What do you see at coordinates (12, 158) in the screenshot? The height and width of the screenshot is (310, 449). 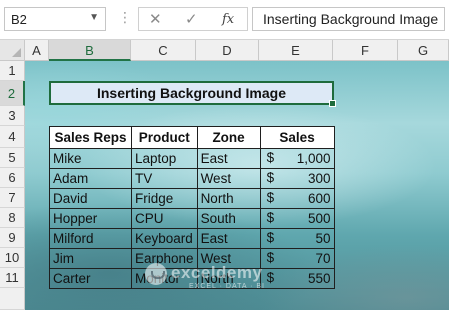 I see `row-header-5: 5` at bounding box center [12, 158].